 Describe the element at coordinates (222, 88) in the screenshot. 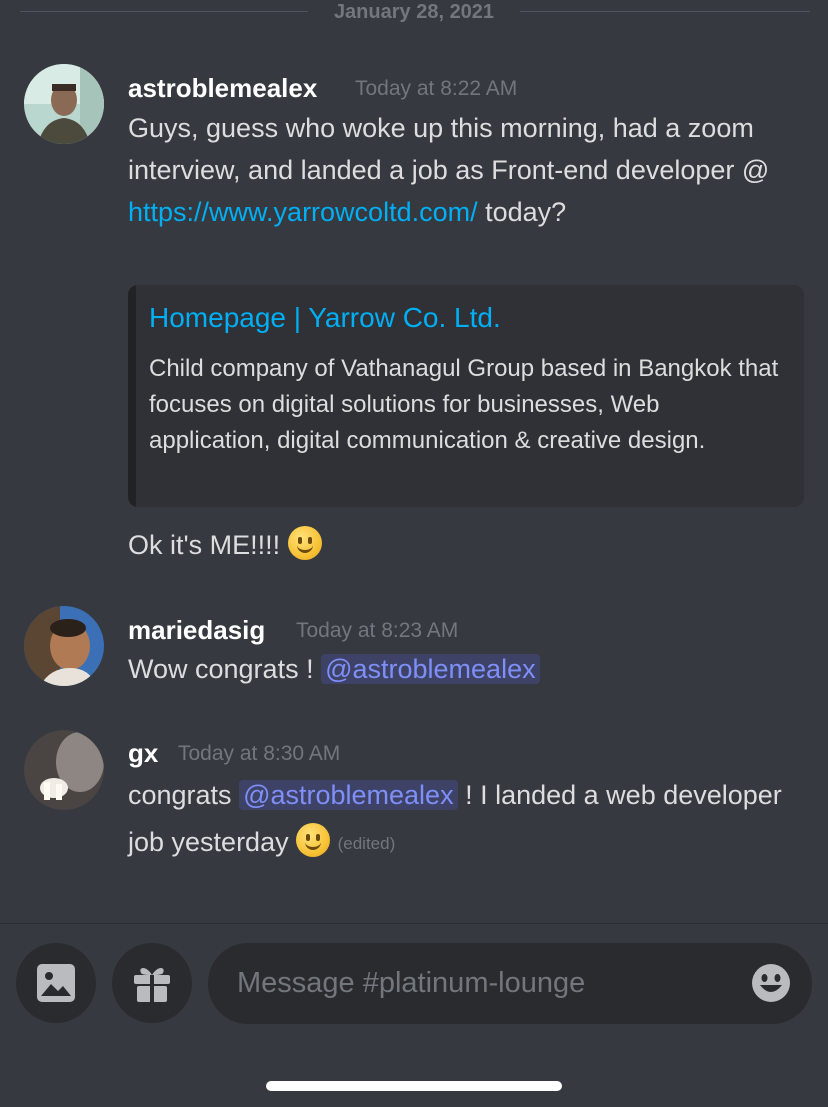

I see `author-name: astroblemealex` at that location.